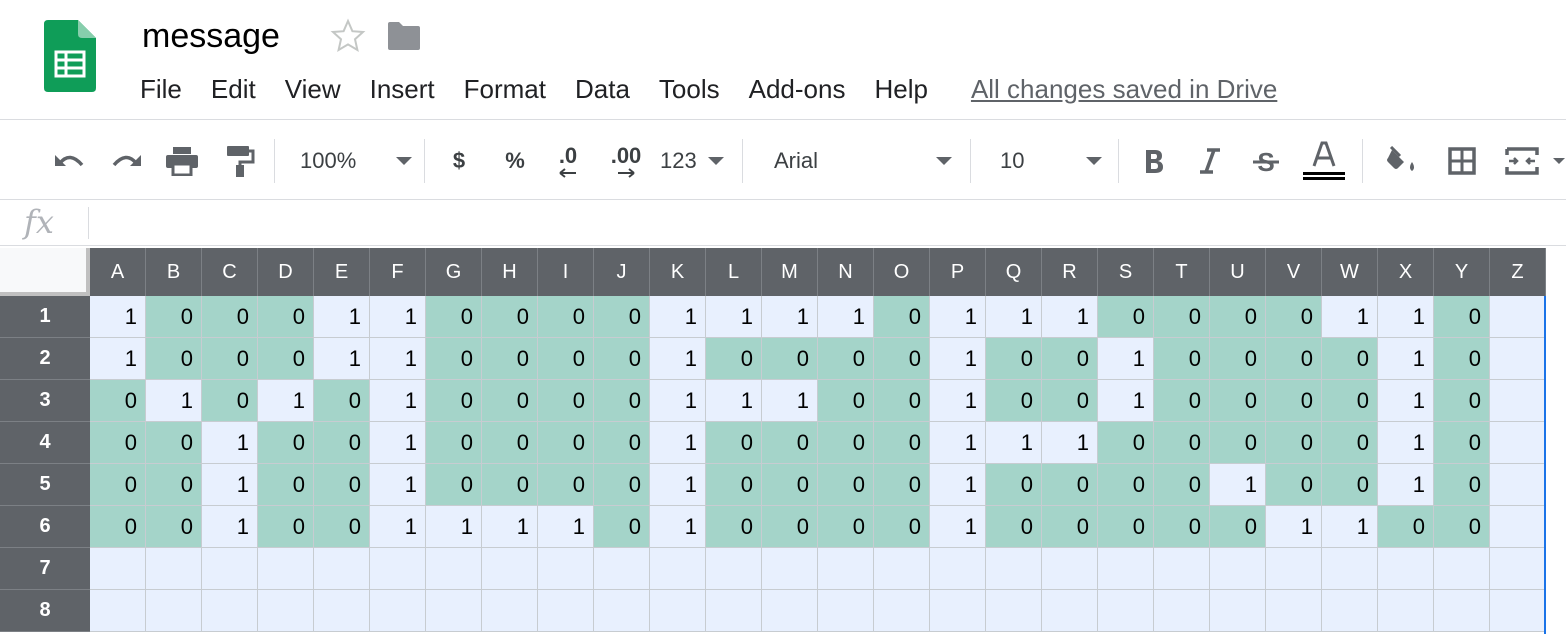 This screenshot has height=634, width=1566. What do you see at coordinates (118, 611) in the screenshot?
I see `cell-A8` at bounding box center [118, 611].